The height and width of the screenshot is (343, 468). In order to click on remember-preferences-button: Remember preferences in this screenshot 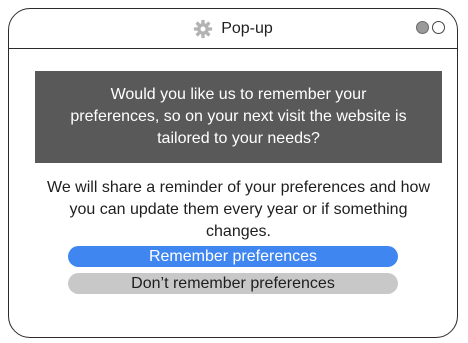, I will do `click(233, 256)`.